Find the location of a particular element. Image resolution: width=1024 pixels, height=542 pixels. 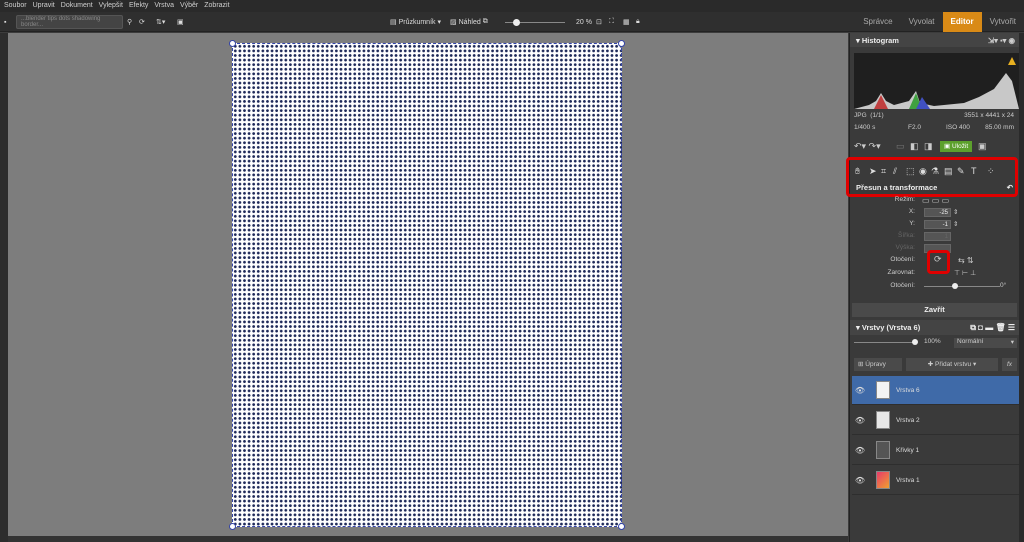

y-row: Y: -1 ⇕ is located at coordinates (934, 224).